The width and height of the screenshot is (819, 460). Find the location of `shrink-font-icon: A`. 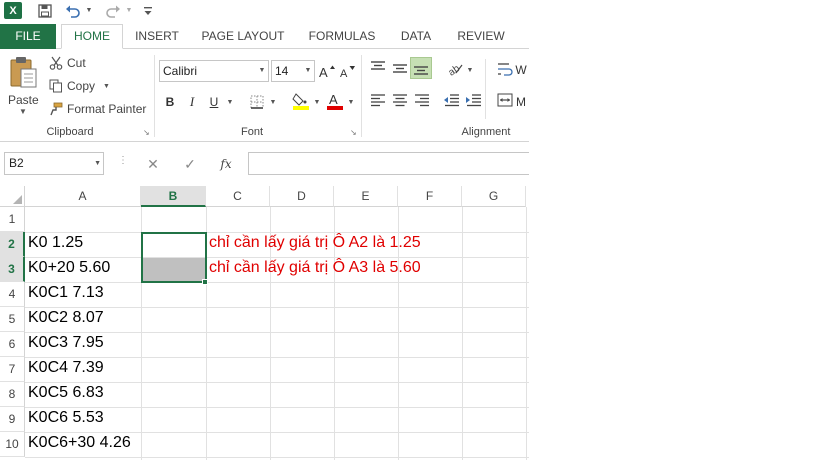

shrink-font-icon: A is located at coordinates (347, 71).